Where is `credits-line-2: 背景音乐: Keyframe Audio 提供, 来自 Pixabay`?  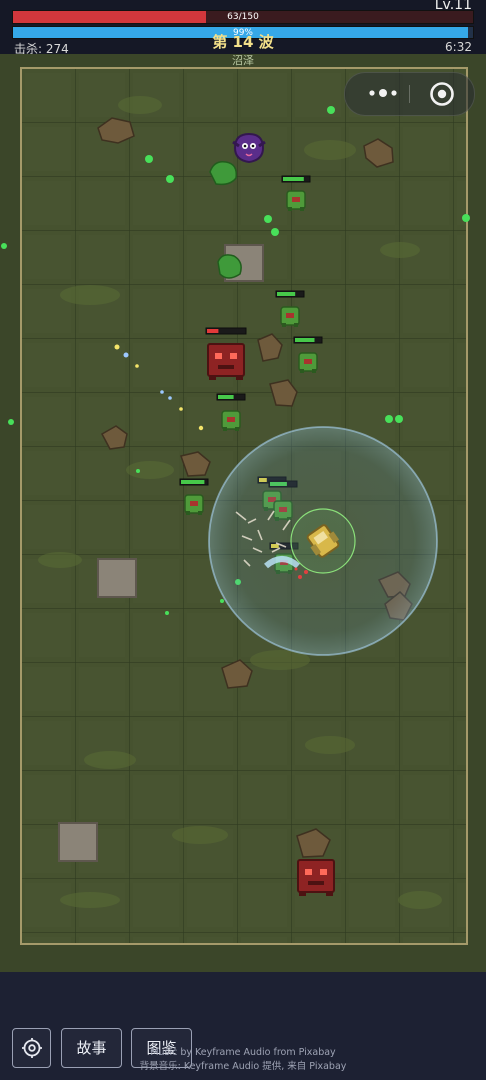
credits-line-2: 背景音乐: Keyframe Audio 提供, 来自 Pixabay is located at coordinates (243, 1066).